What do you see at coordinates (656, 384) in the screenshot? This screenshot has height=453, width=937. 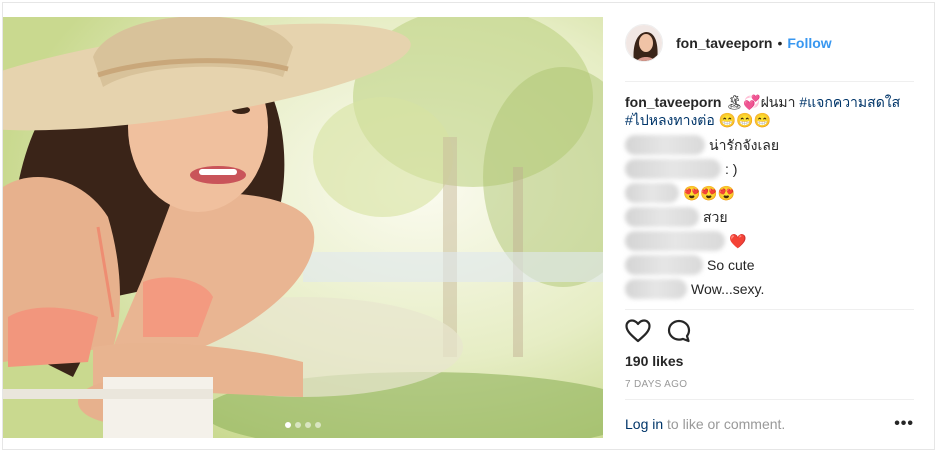 I see `post-timestamp: 7 days ago` at bounding box center [656, 384].